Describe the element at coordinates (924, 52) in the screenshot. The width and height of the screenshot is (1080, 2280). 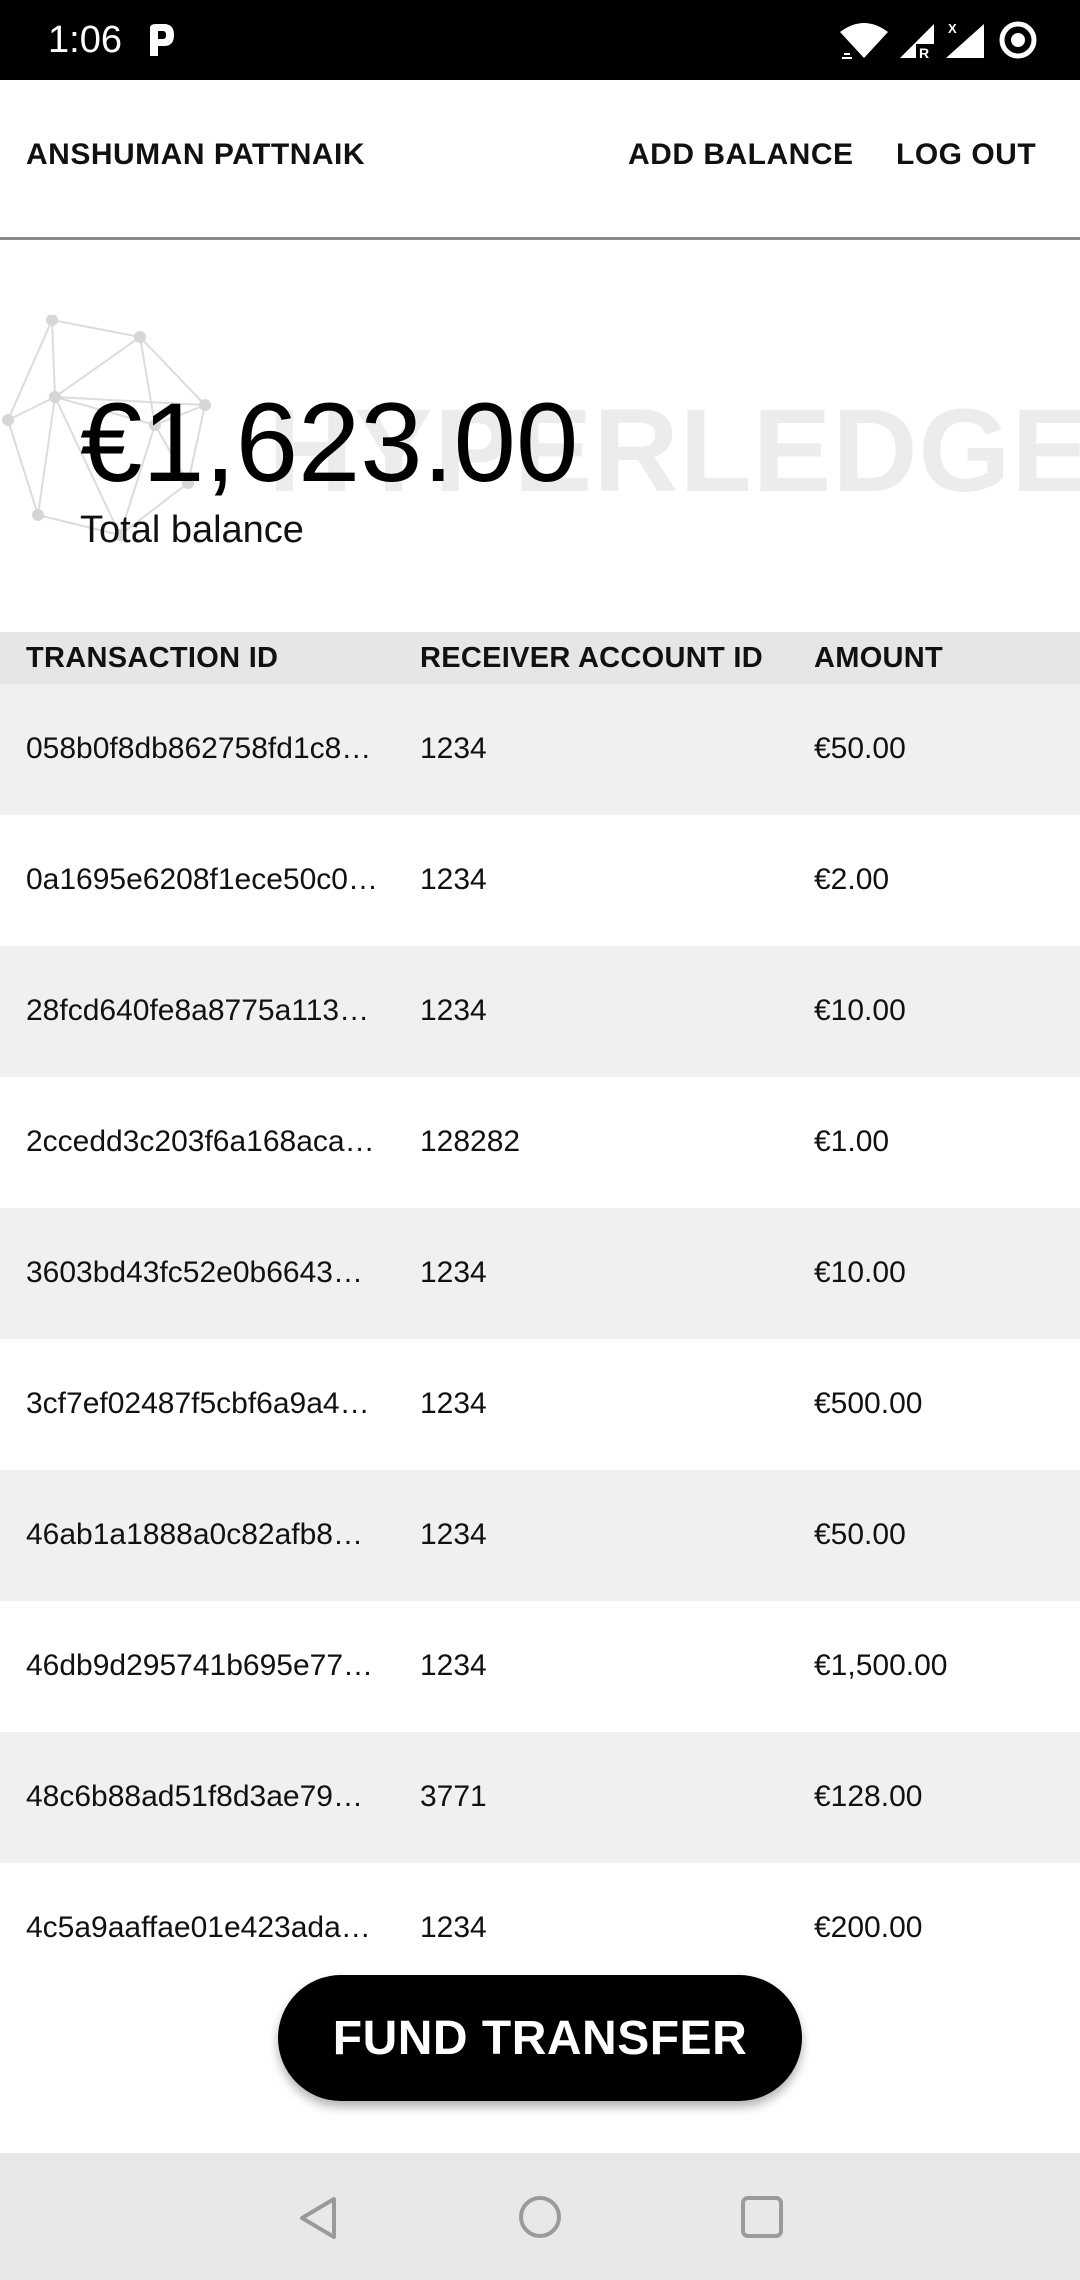
I see `svg-text: R` at that location.